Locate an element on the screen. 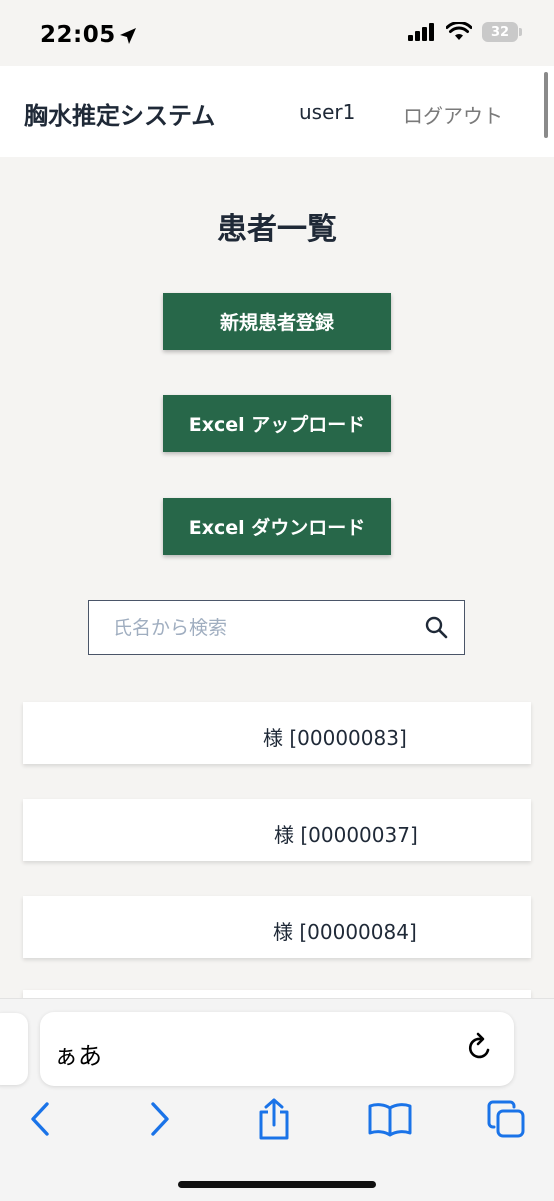 This screenshot has width=554, height=1201. page-title: 患者一覧 is located at coordinates (277, 229).